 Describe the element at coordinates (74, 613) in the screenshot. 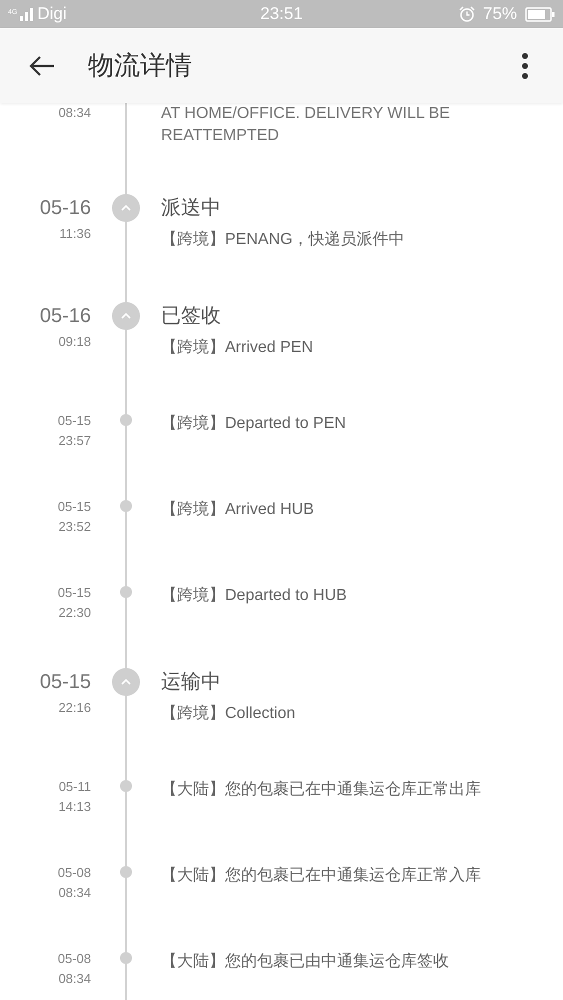

I see `event-time: 22:30` at that location.